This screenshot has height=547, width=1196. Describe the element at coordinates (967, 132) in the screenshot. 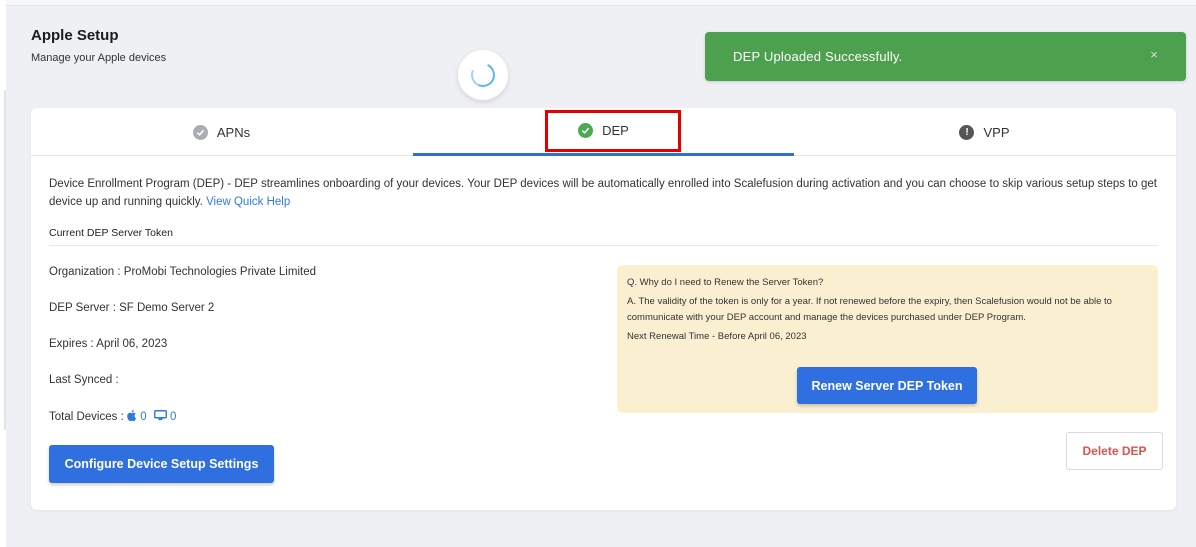

I see `exclamation-circle-icon: !` at that location.